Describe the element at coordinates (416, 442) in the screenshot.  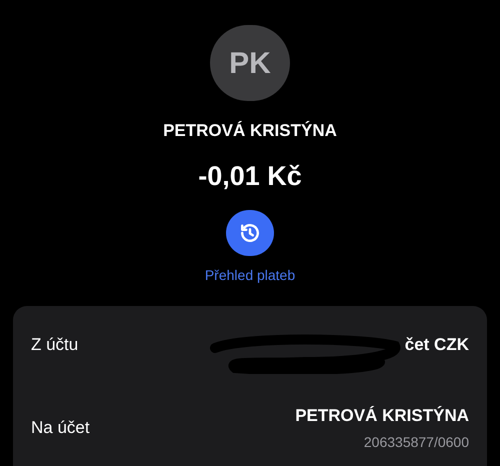
I see `account-number: 206335877/0600` at that location.